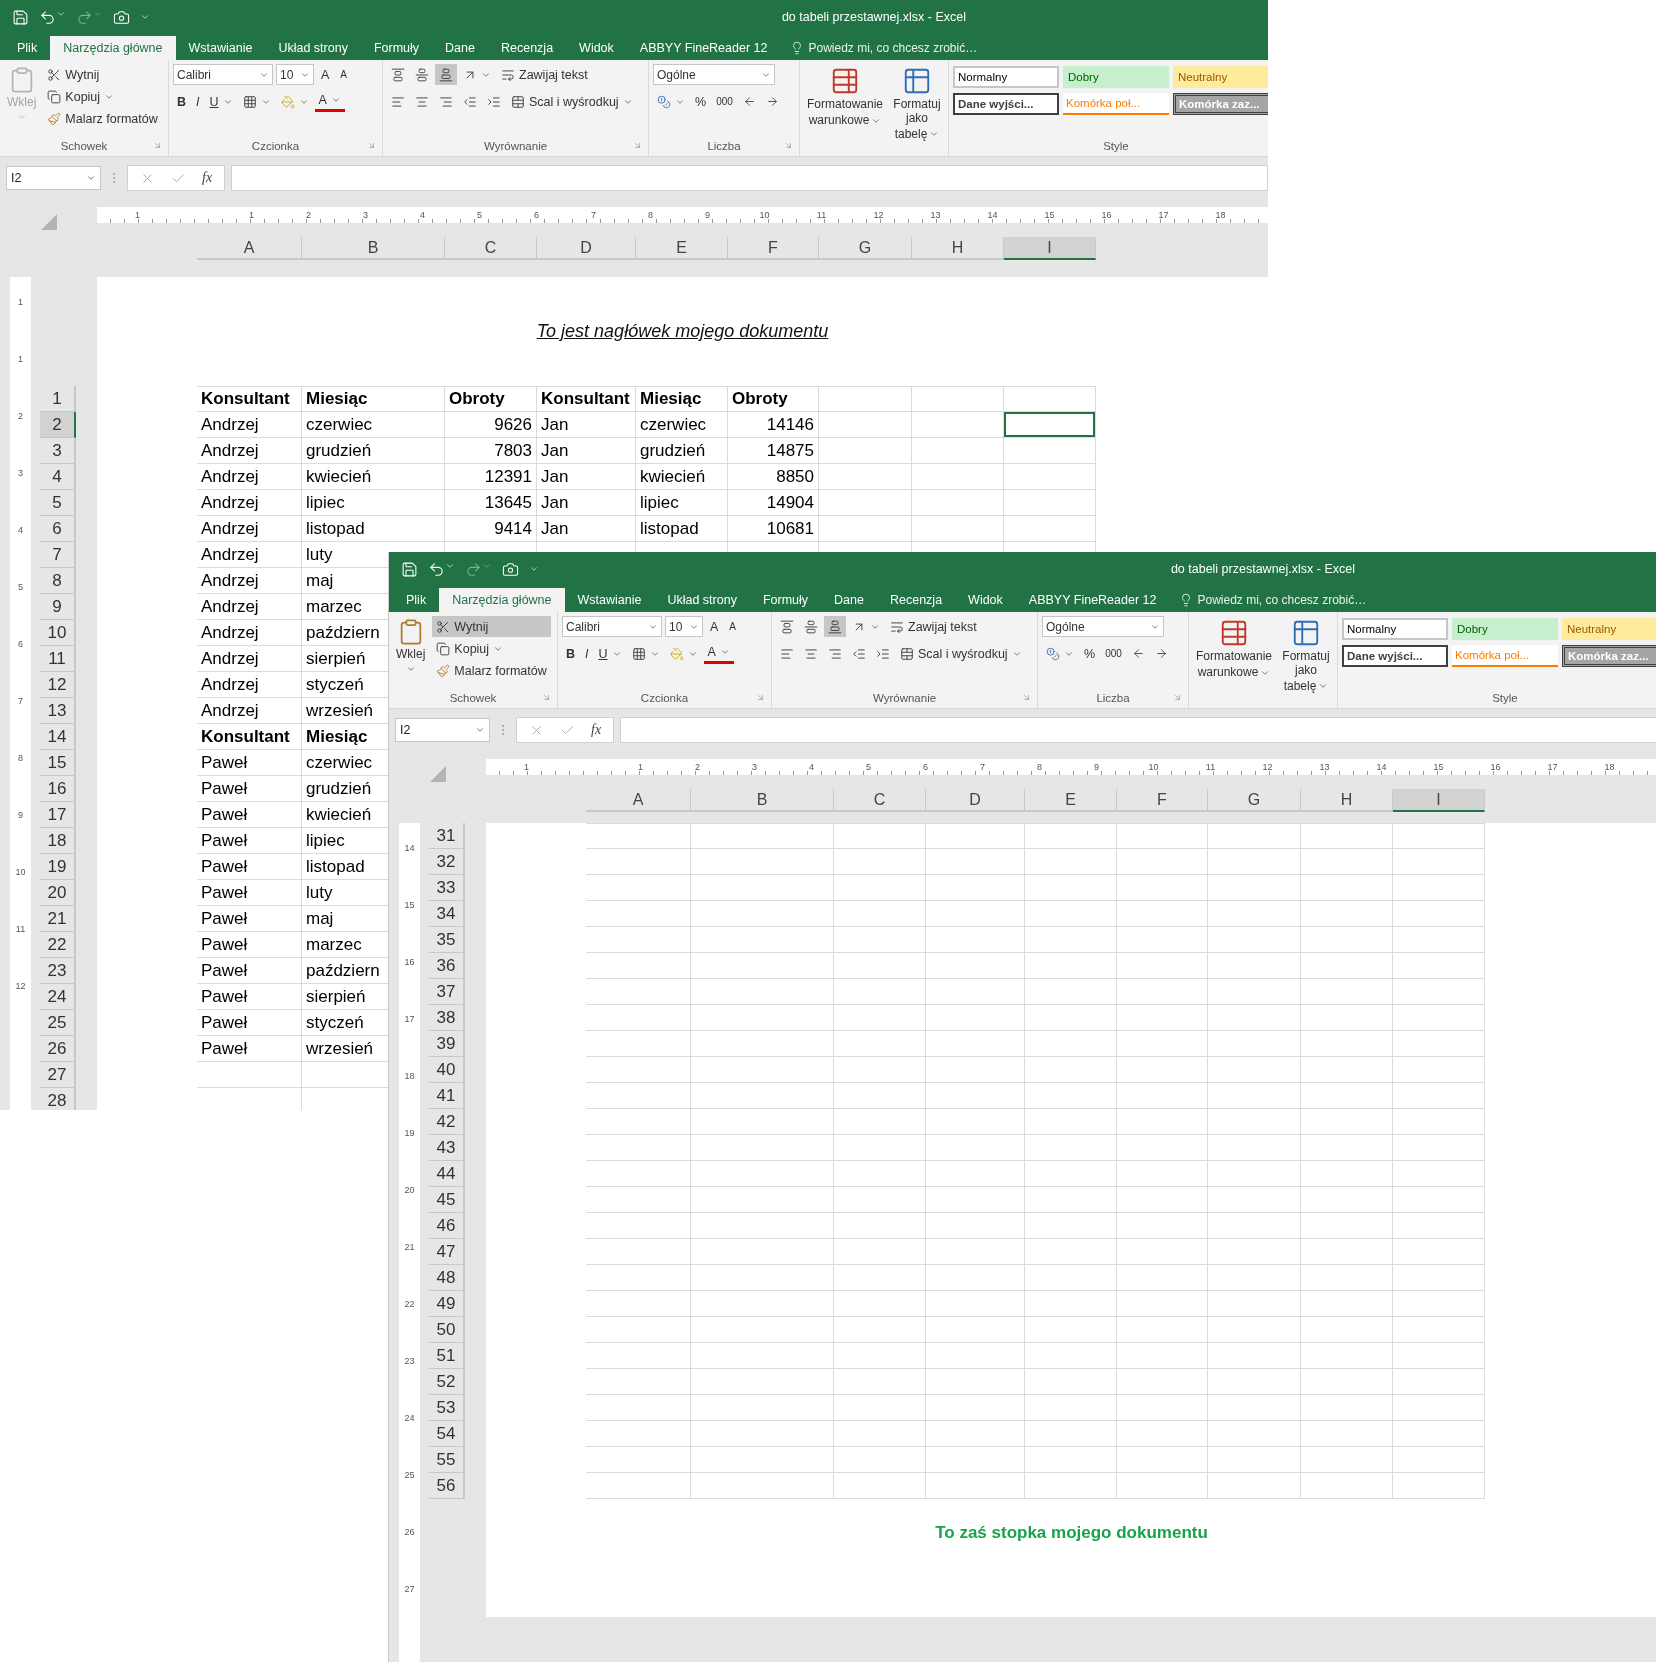 This screenshot has height=1662, width=1656. I want to click on font-name-dropdown: Calibri, so click(223, 74).